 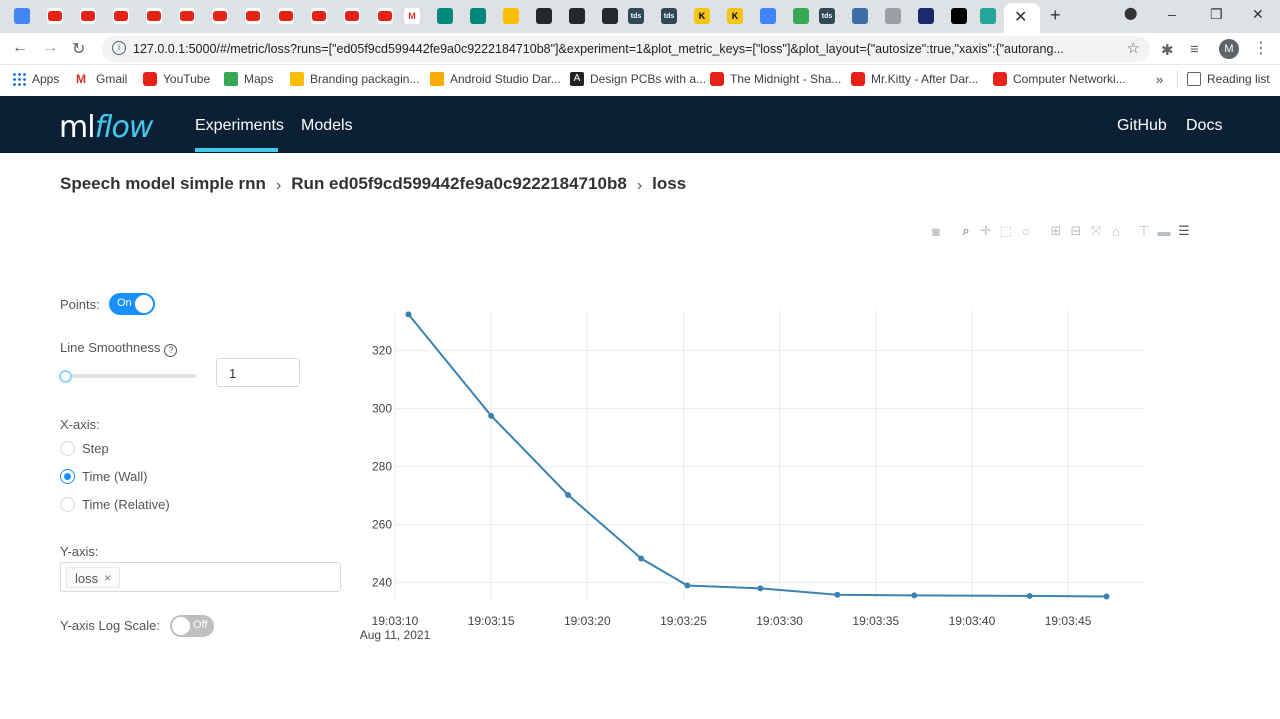 What do you see at coordinates (412, 16) in the screenshot?
I see `tab-favicon-icon: M` at bounding box center [412, 16].